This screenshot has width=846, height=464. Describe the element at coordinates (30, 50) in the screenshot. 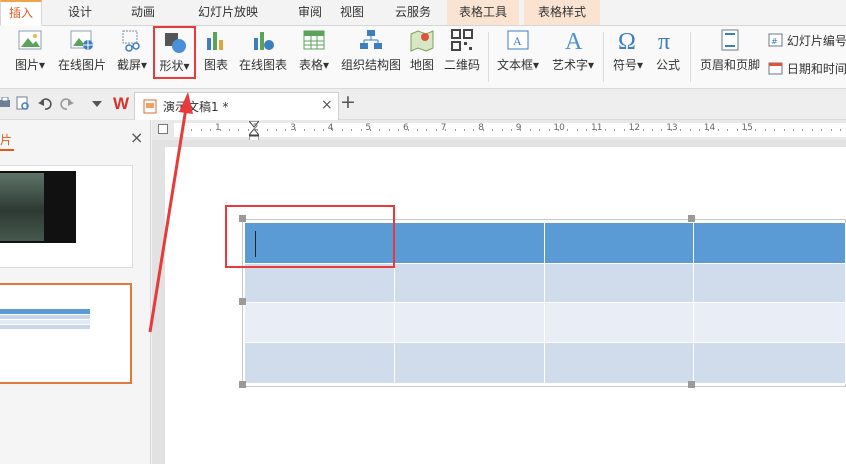

I see `picture-button: 图片▾` at that location.